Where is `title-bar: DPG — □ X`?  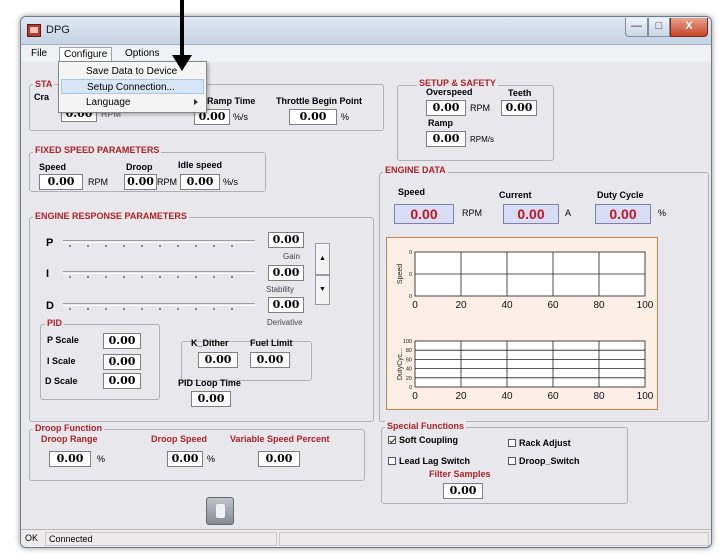 title-bar: DPG — □ X is located at coordinates (366, 31).